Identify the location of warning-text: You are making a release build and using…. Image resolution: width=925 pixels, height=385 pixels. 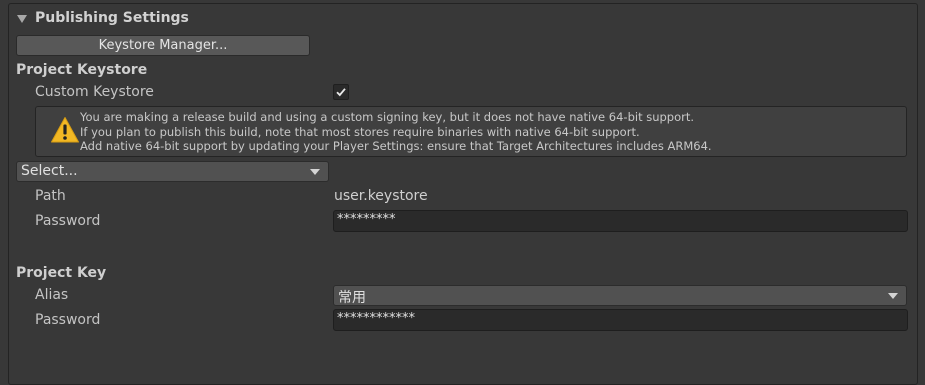
(396, 132).